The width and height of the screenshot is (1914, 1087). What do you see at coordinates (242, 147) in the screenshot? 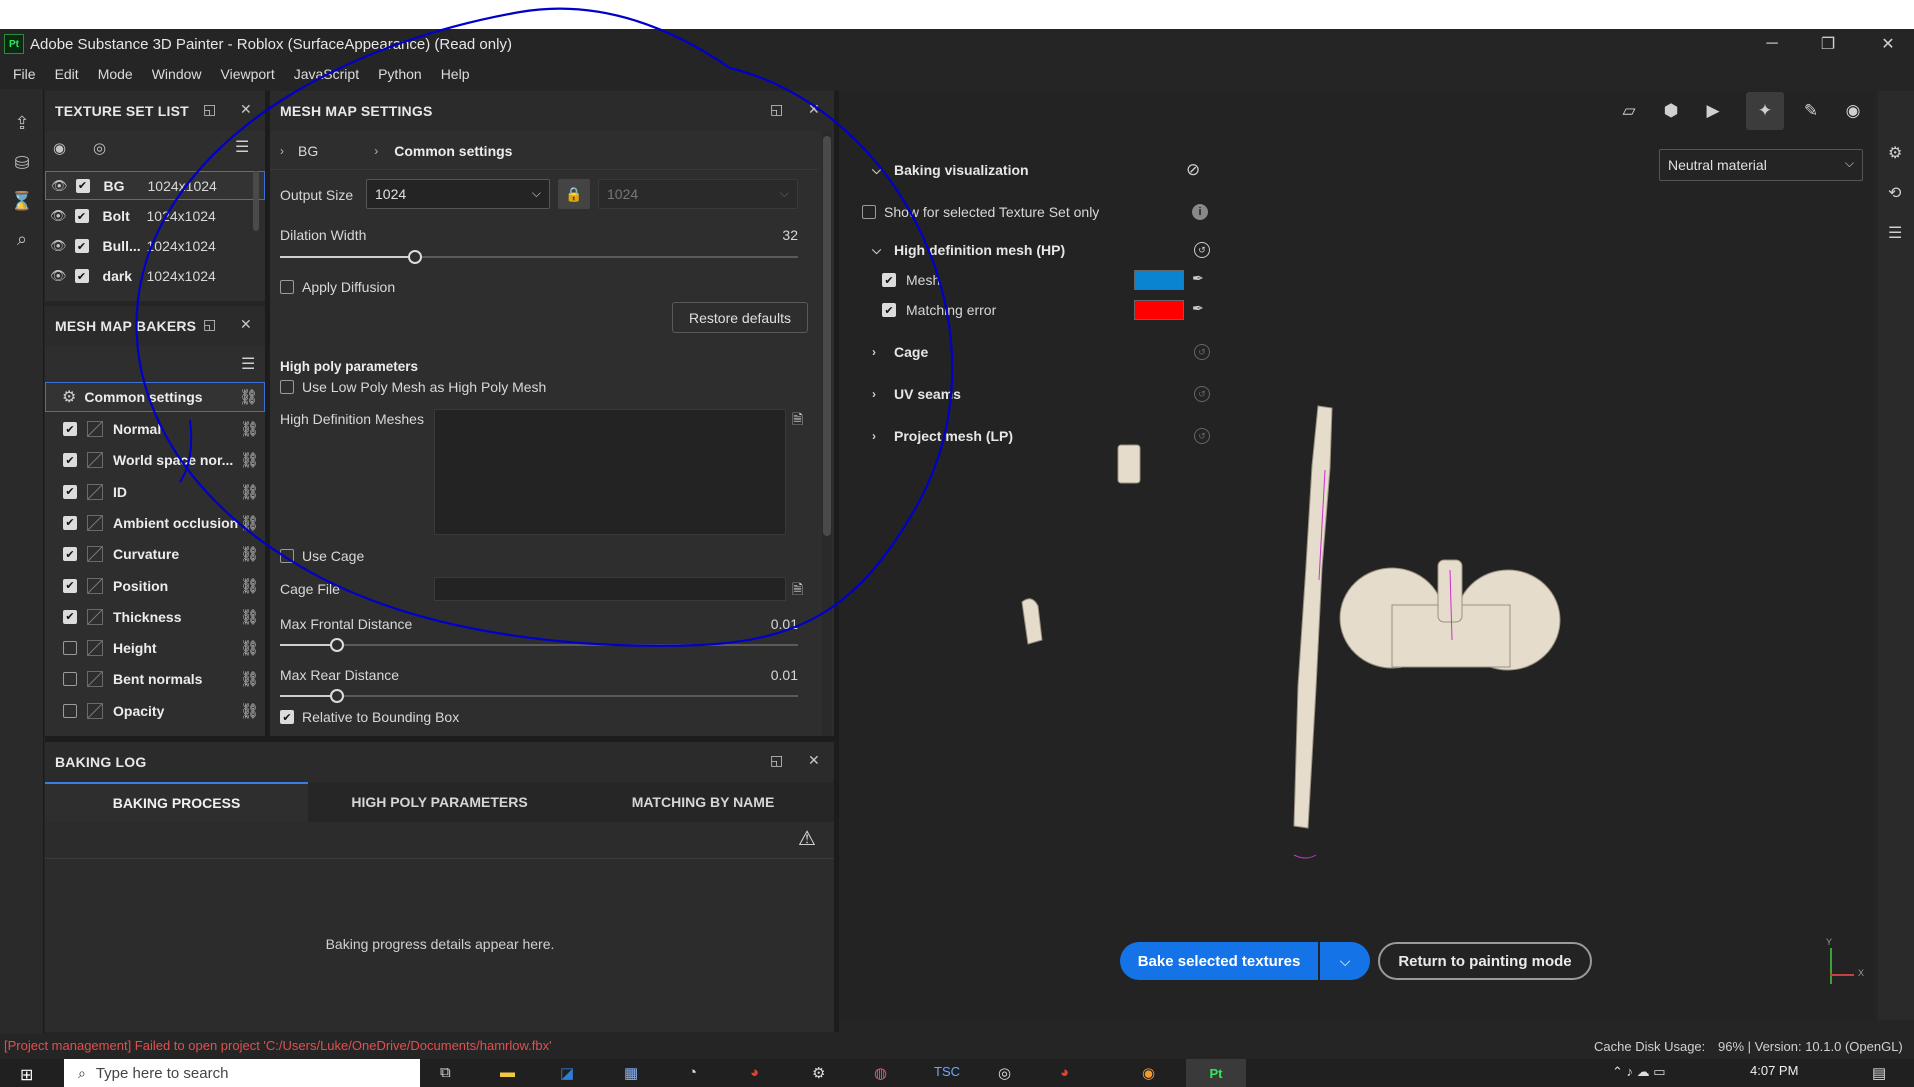
I see `list-menu-icon: ☰` at bounding box center [242, 147].